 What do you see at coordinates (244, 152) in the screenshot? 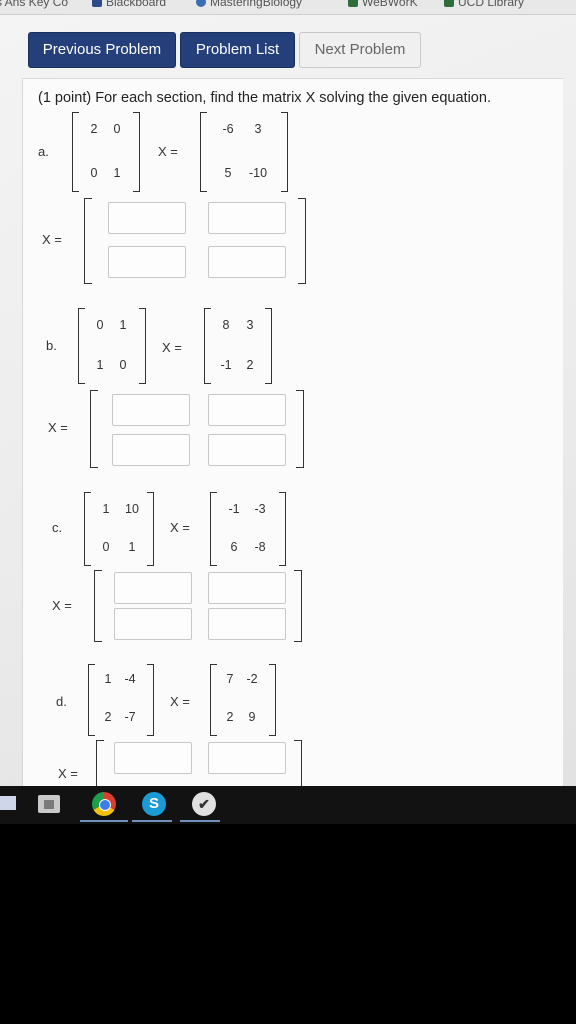
I see `matrix-a-right: -6 3 5 -10` at bounding box center [244, 152].